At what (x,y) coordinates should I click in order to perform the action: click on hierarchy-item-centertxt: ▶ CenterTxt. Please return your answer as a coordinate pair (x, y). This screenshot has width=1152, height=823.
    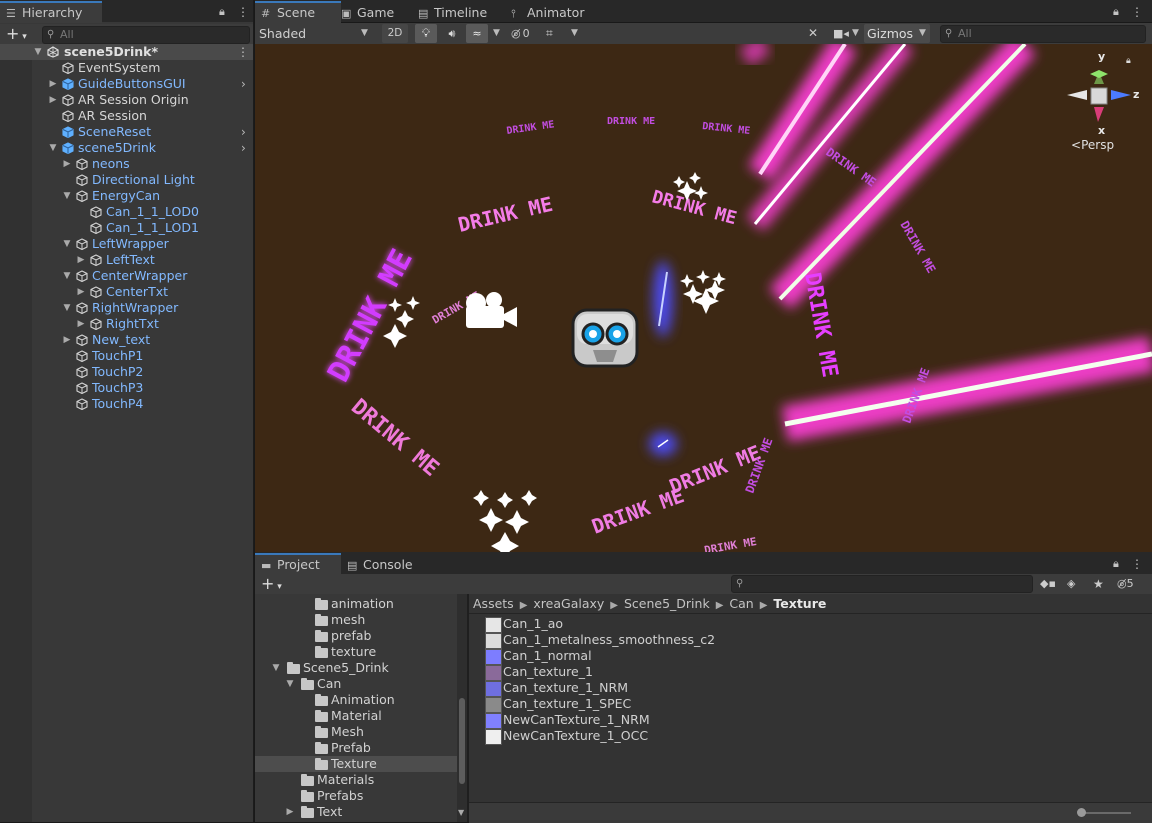
    Looking at the image, I should click on (126, 292).